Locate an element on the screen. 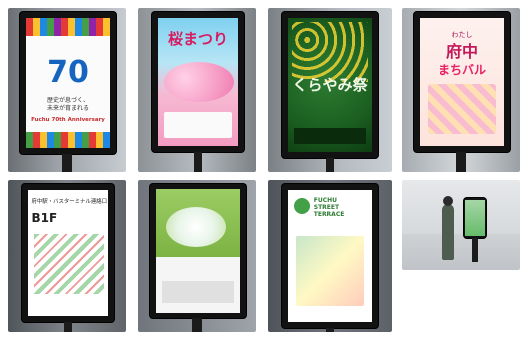 The image size is (526, 339). signage-display: 府中駅・バスターミナル連絡口 B1F is located at coordinates (68, 253).